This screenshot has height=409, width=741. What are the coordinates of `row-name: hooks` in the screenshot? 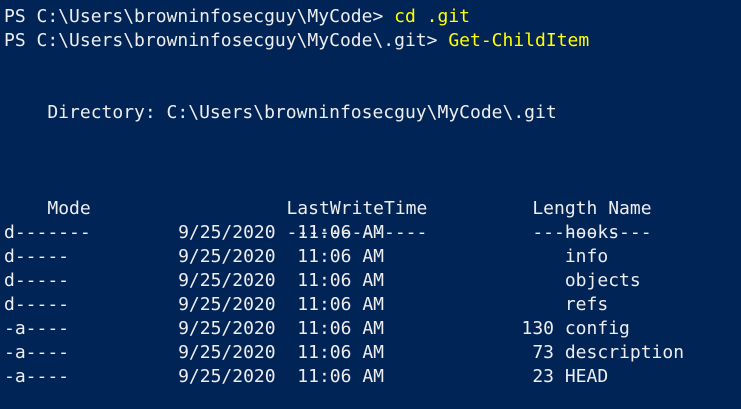 It's located at (592, 232).